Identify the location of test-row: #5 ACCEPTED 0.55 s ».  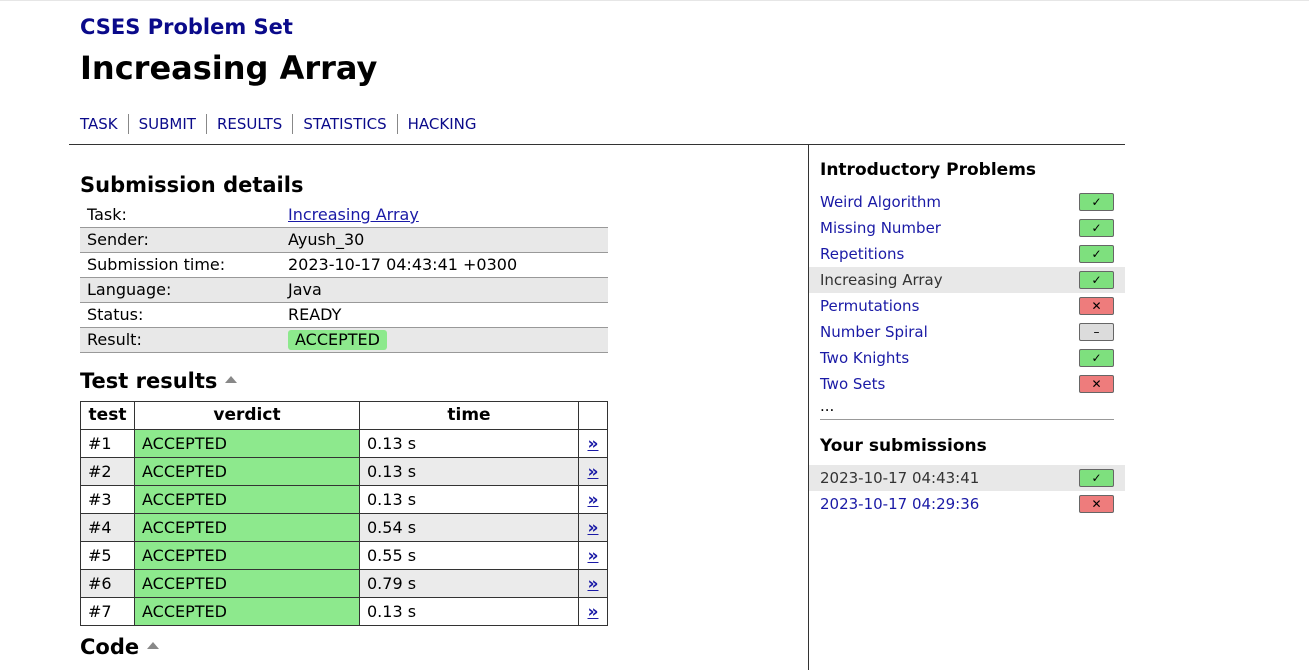
(344, 555).